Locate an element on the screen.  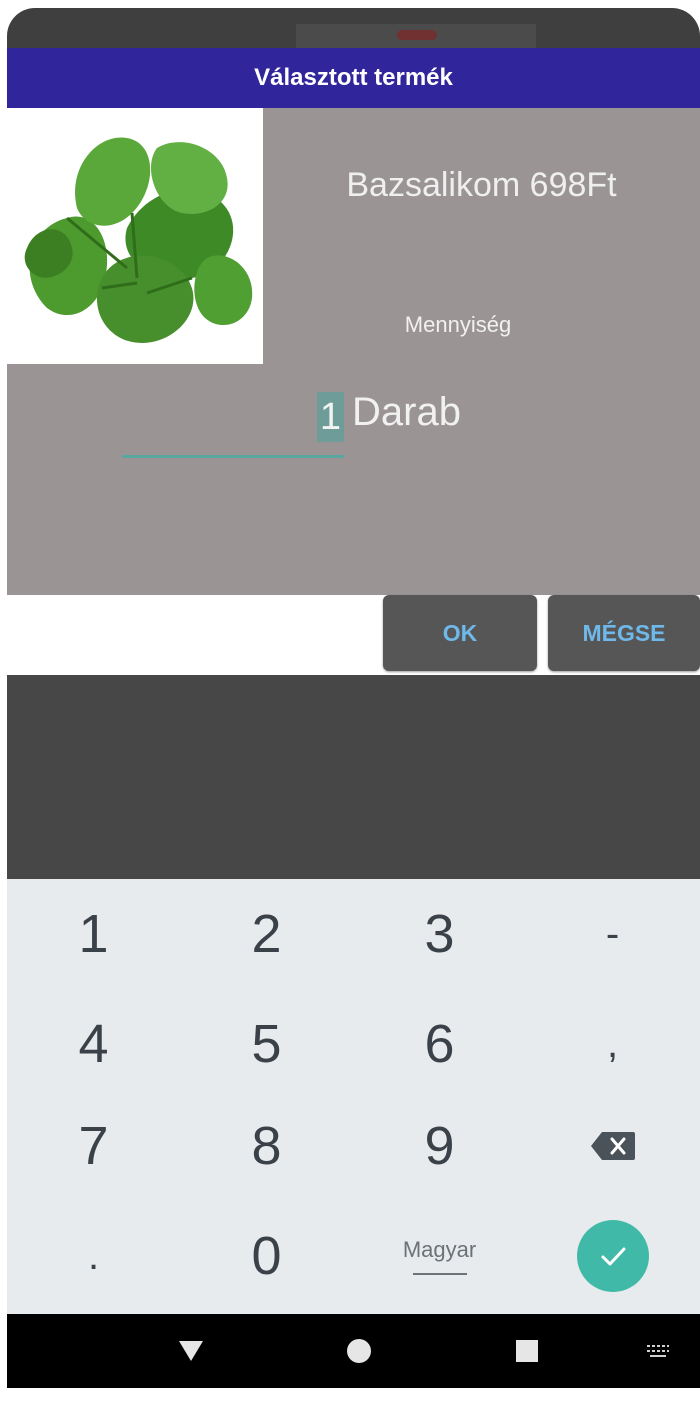
system-navigation-bar is located at coordinates (353, 1351).